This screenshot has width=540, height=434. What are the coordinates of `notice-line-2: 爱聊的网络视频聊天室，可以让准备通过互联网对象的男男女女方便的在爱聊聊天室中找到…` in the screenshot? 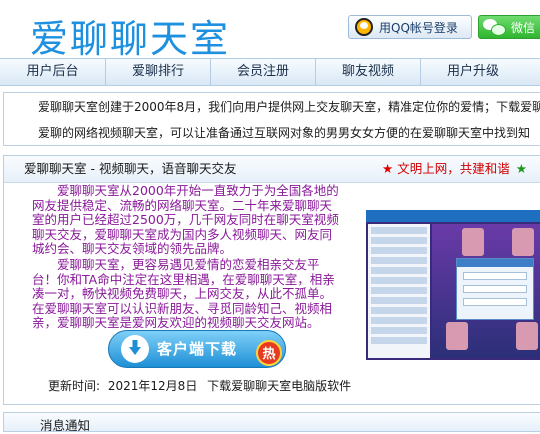 It's located at (284, 133).